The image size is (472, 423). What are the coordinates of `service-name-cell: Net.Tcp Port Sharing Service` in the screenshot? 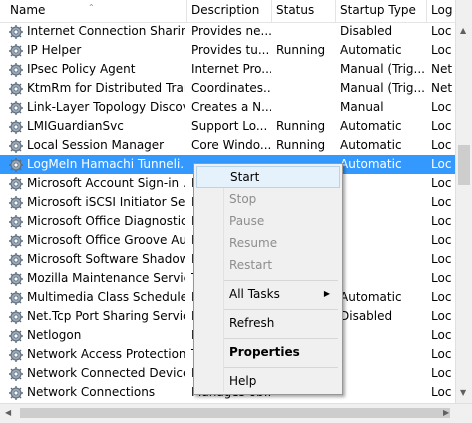 It's located at (106, 316).